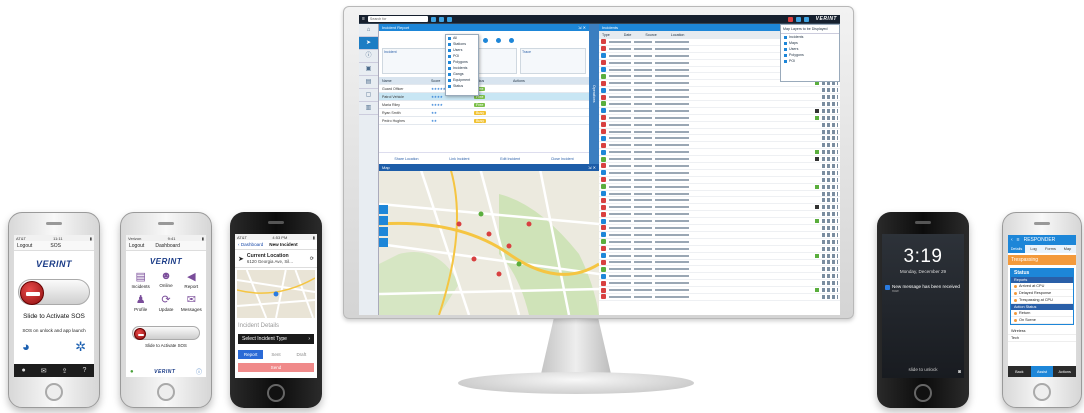  Describe the element at coordinates (368, 69) in the screenshot. I see `rail-item-gallery: ▣` at that location.